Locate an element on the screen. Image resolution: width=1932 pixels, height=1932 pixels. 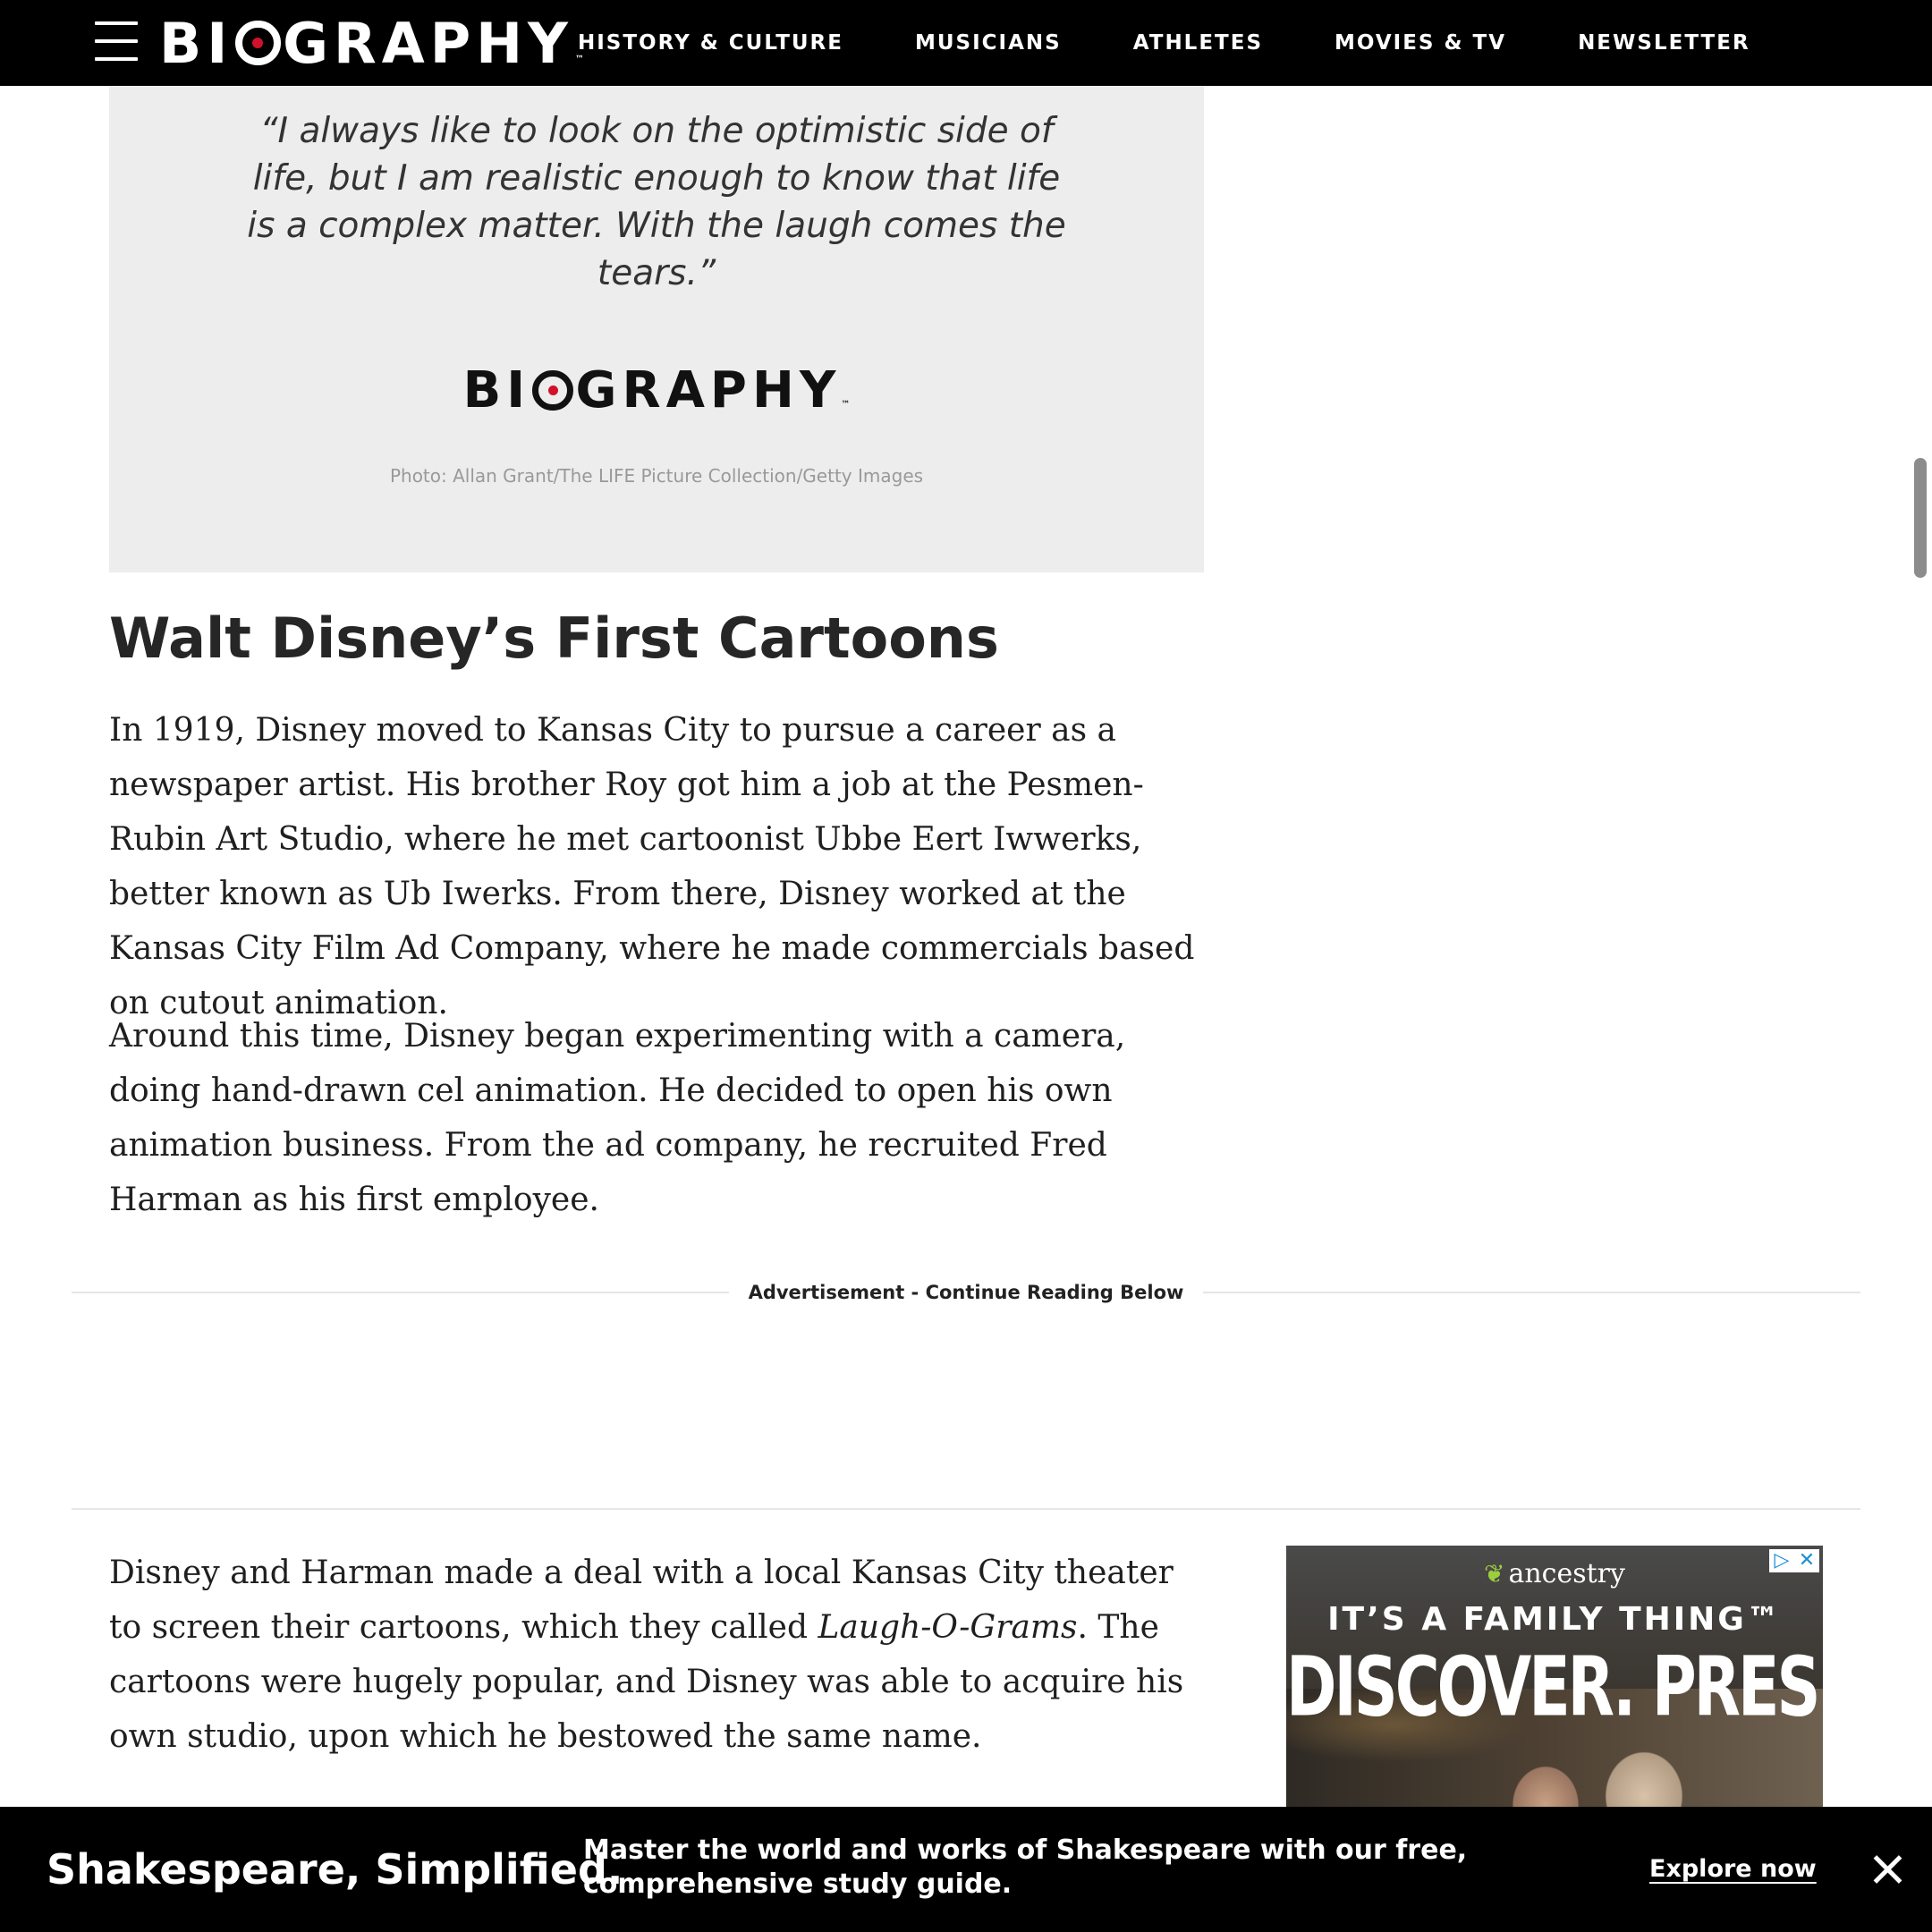
nav-link-athletes: ATHLETES is located at coordinates (1198, 43).